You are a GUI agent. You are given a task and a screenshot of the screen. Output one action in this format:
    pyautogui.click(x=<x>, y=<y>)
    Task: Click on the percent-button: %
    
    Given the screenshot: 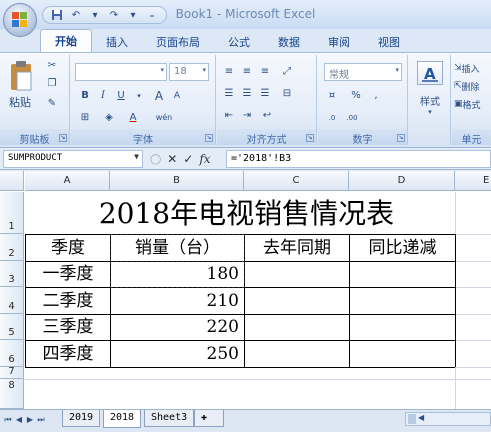 What is the action you would take?
    pyautogui.click(x=356, y=95)
    